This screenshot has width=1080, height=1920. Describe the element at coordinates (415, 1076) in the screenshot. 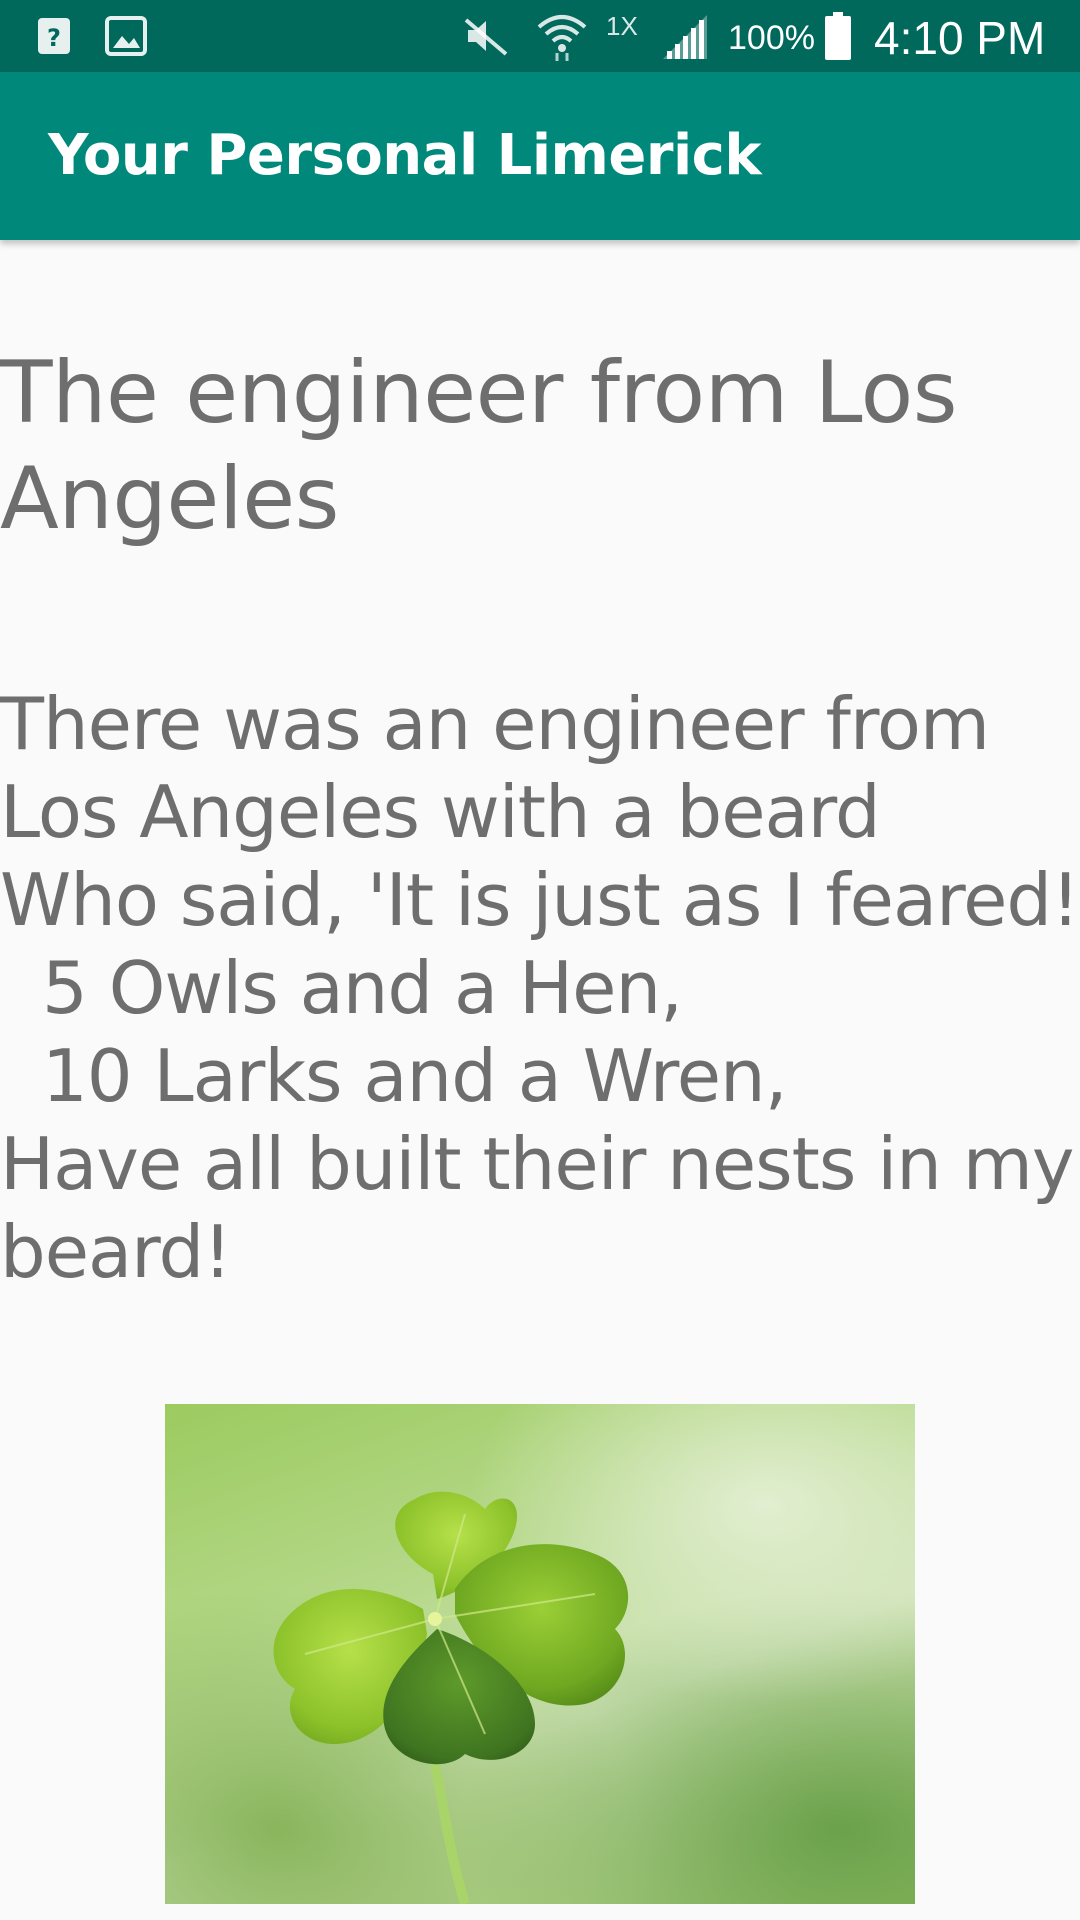

I see `limerick-line: 10 Larks and a Wren,` at that location.